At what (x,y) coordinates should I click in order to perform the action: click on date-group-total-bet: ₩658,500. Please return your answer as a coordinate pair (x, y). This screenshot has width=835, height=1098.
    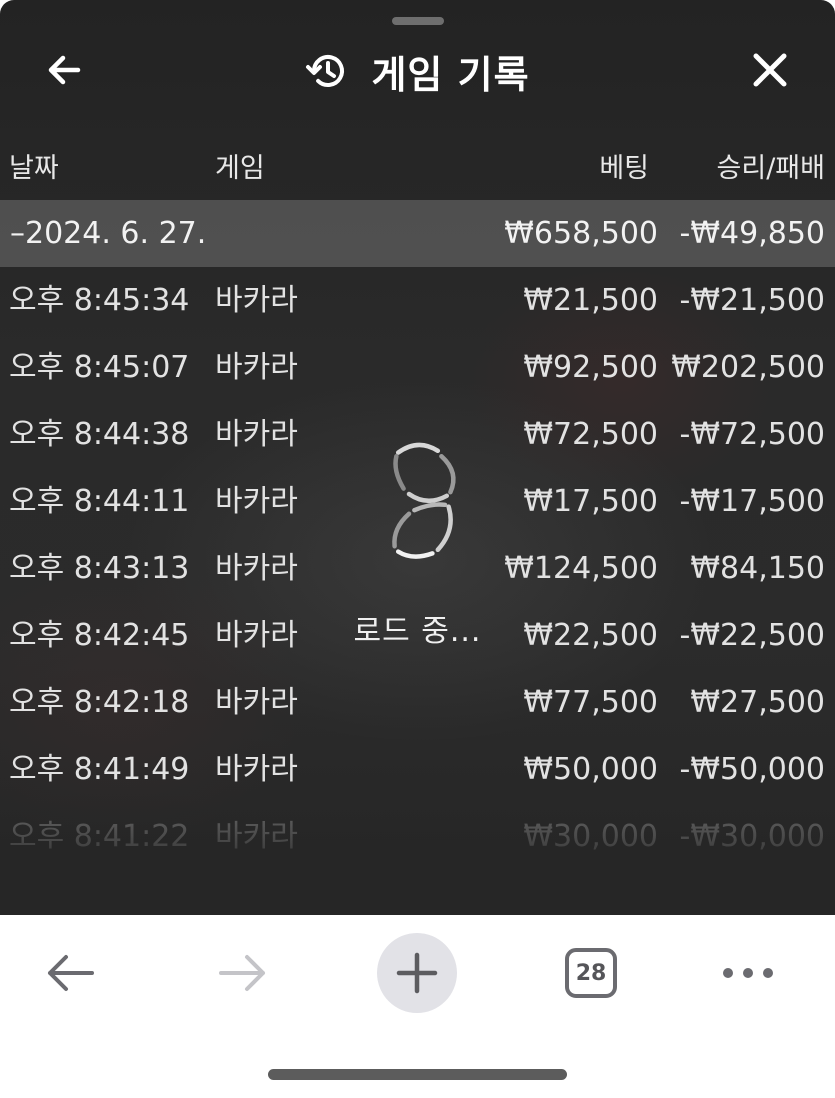
    Looking at the image, I should click on (581, 233).